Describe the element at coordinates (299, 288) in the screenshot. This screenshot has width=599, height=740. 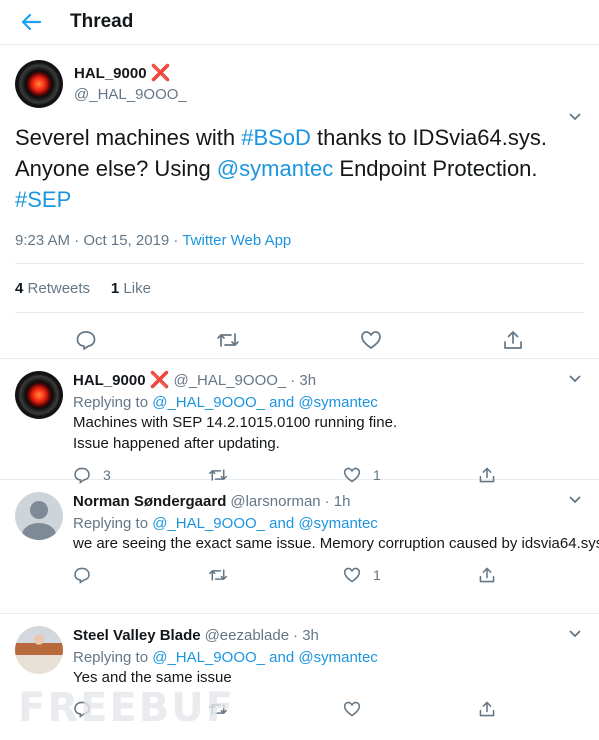
I see `tweet-stats: 4 Retweets 1 Like` at that location.